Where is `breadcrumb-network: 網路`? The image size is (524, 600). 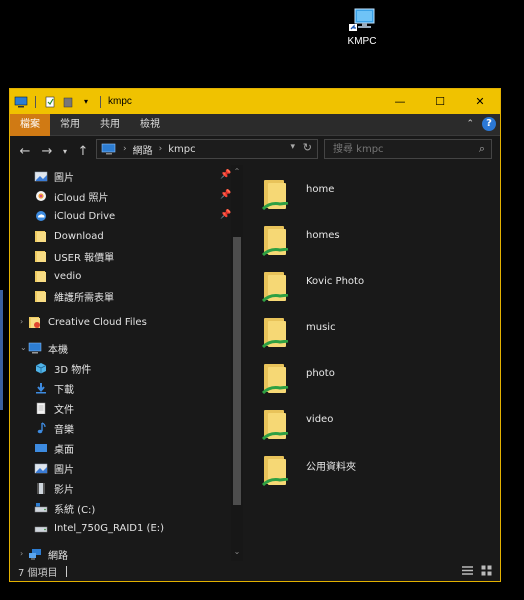 breadcrumb-network: 網路 is located at coordinates (143, 149).